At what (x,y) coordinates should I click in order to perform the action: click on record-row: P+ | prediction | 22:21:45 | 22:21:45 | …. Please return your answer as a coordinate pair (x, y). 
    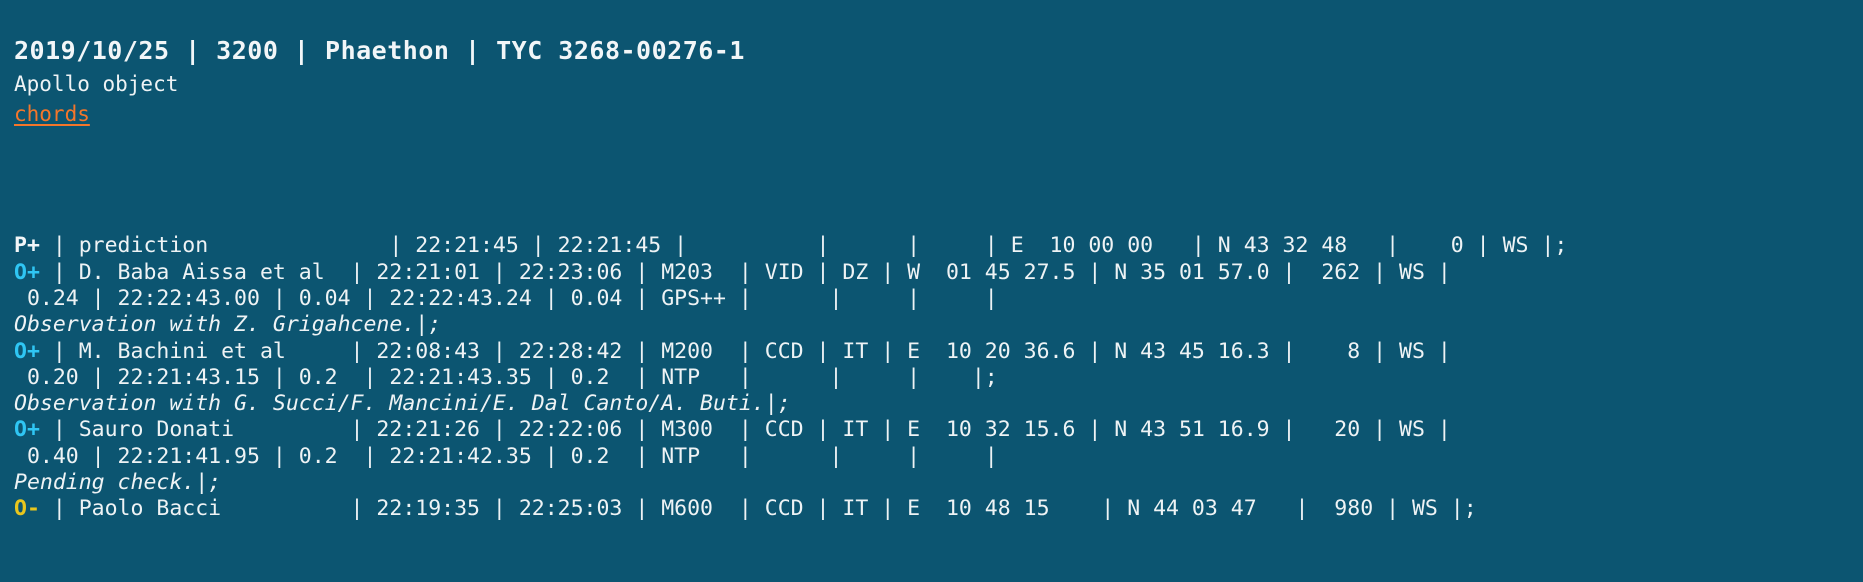
    Looking at the image, I should click on (938, 246).